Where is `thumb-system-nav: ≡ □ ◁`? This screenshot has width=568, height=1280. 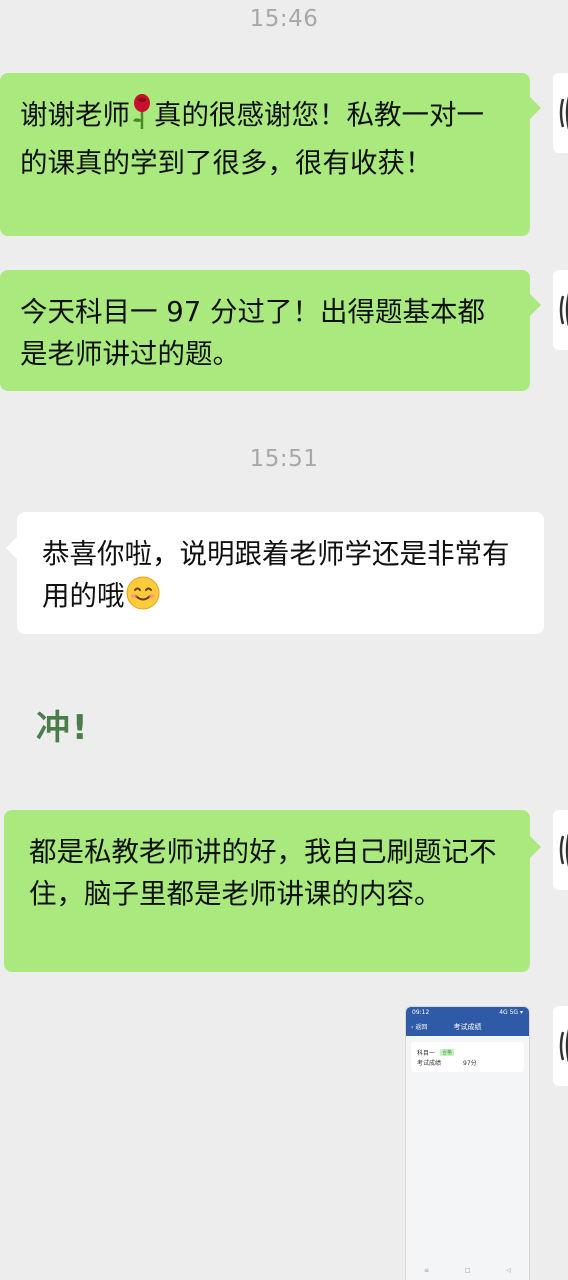 thumb-system-nav: ≡ □ ◁ is located at coordinates (467, 1270).